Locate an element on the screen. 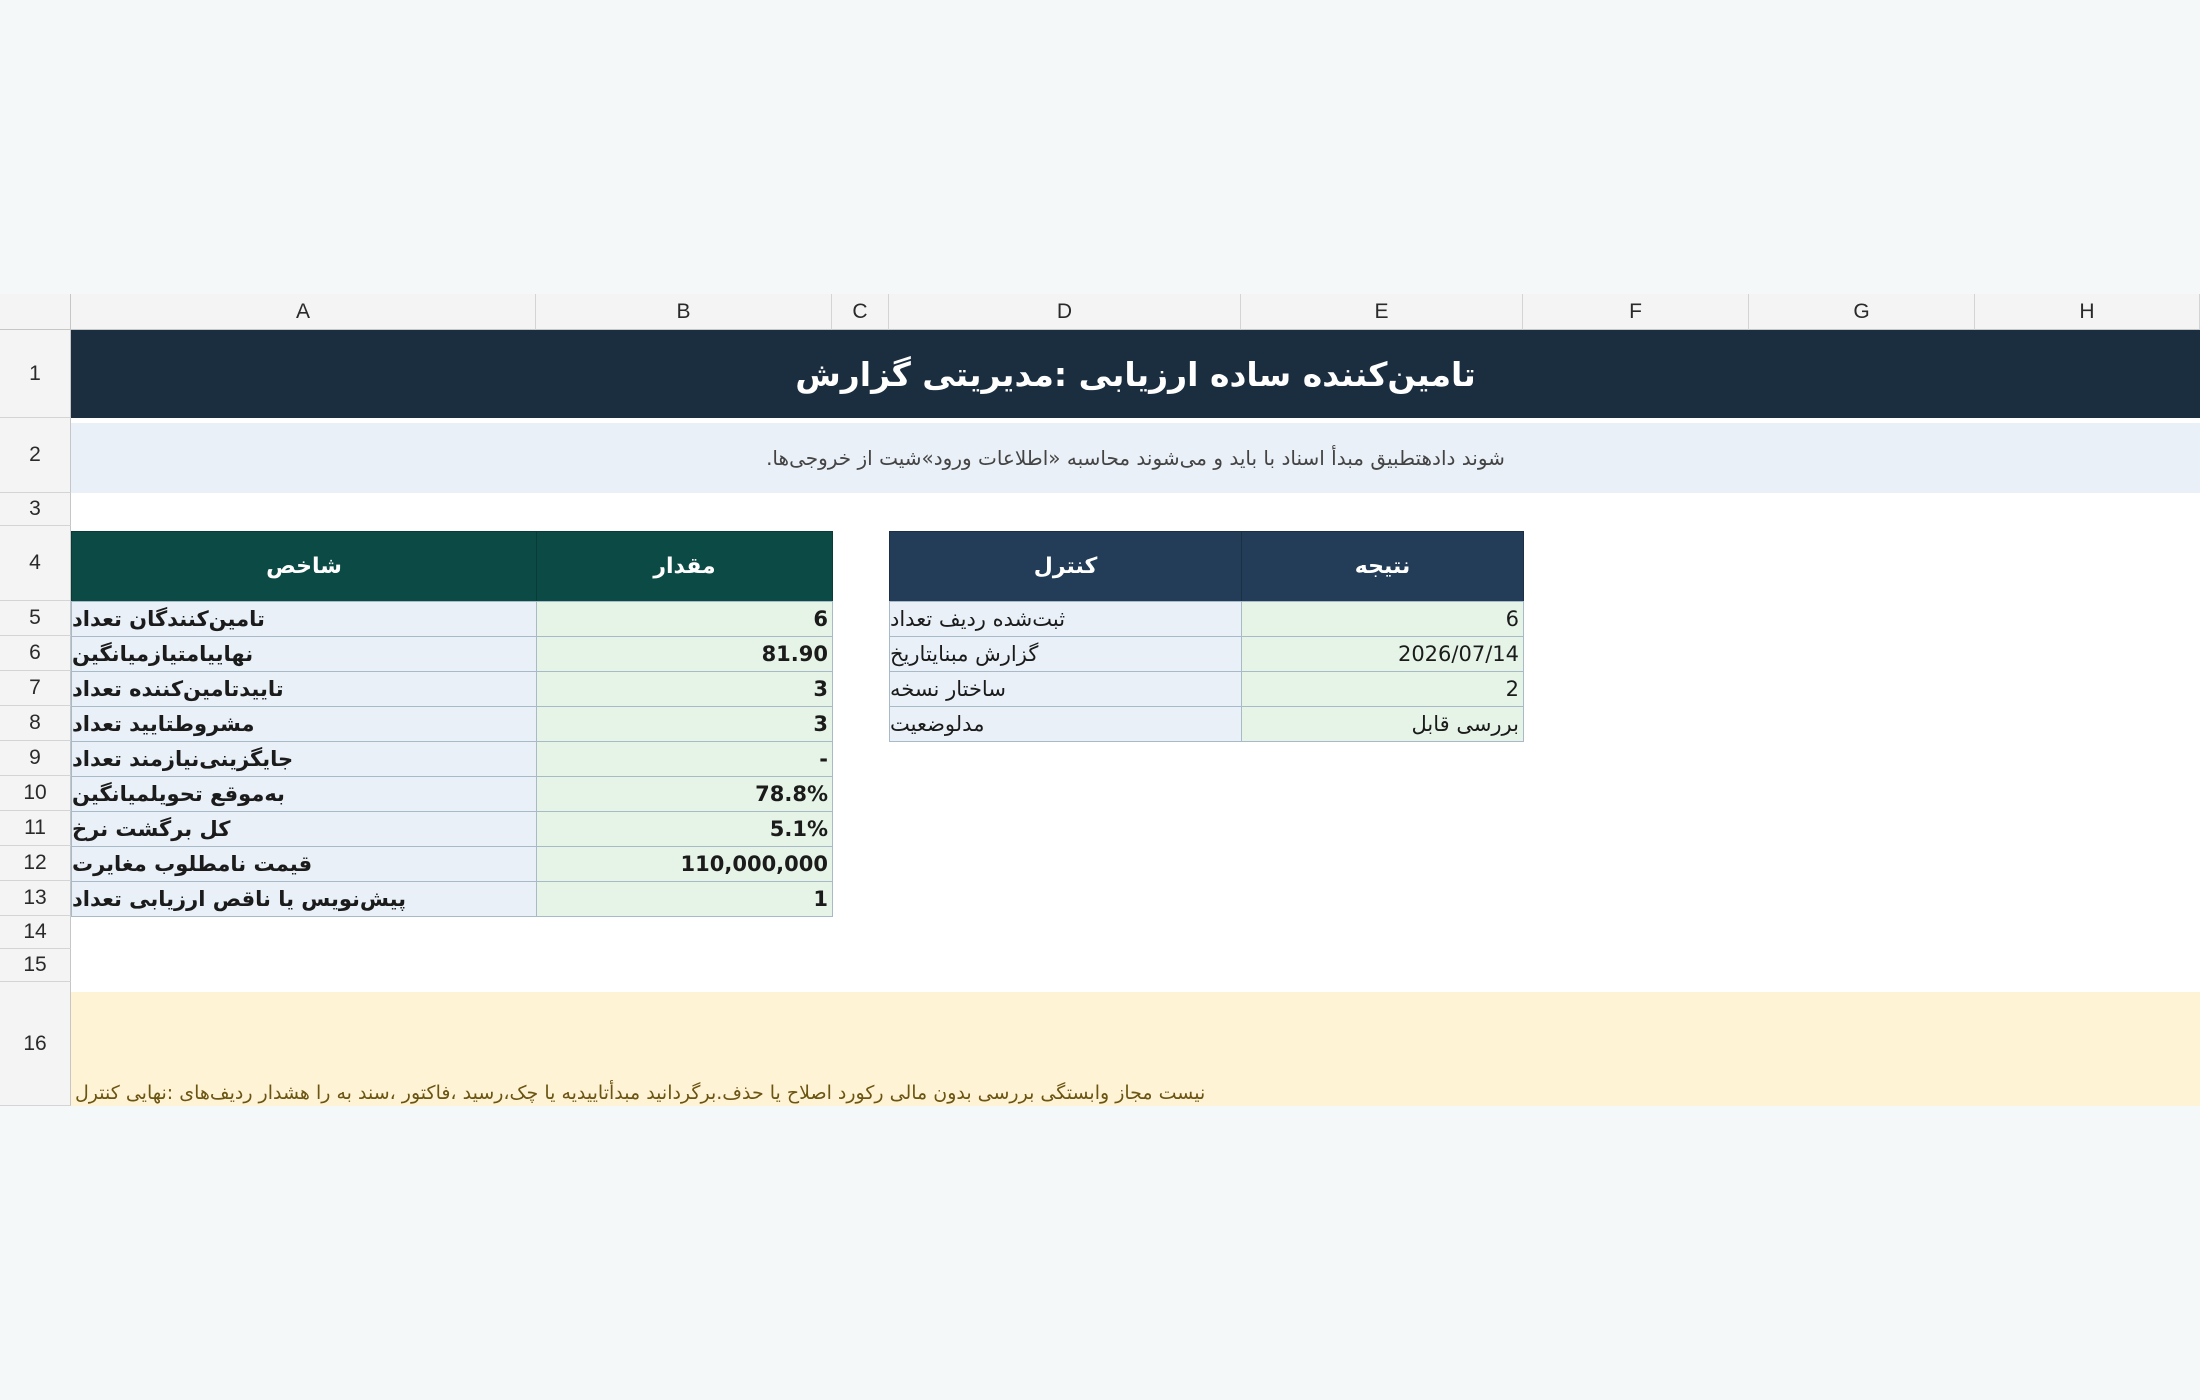 The width and height of the screenshot is (2200, 1400). kpi-label-cell: تامین‌کنندگان تعداد is located at coordinates (304, 619).